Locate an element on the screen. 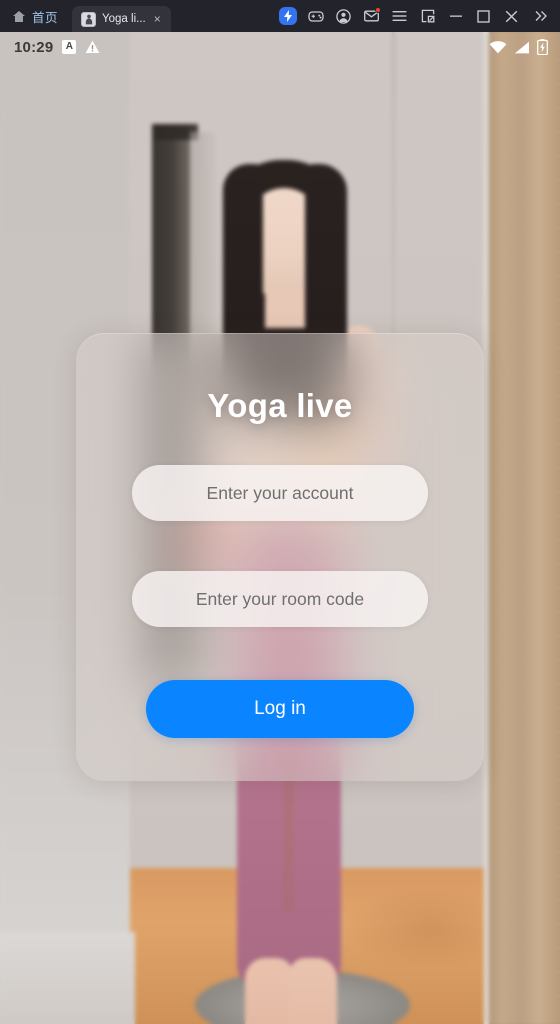 The image size is (560, 1024). app-icon is located at coordinates (89, 19).